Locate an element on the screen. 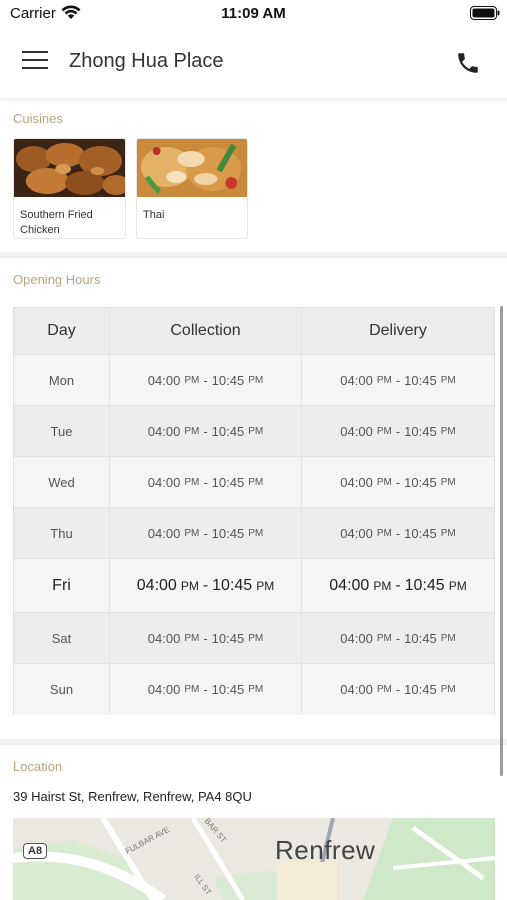 Image resolution: width=507 pixels, height=900 pixels. table-row: Wed 04:00 PM -10:45 PM 04:00 PM -10:45 PM is located at coordinates (254, 482).